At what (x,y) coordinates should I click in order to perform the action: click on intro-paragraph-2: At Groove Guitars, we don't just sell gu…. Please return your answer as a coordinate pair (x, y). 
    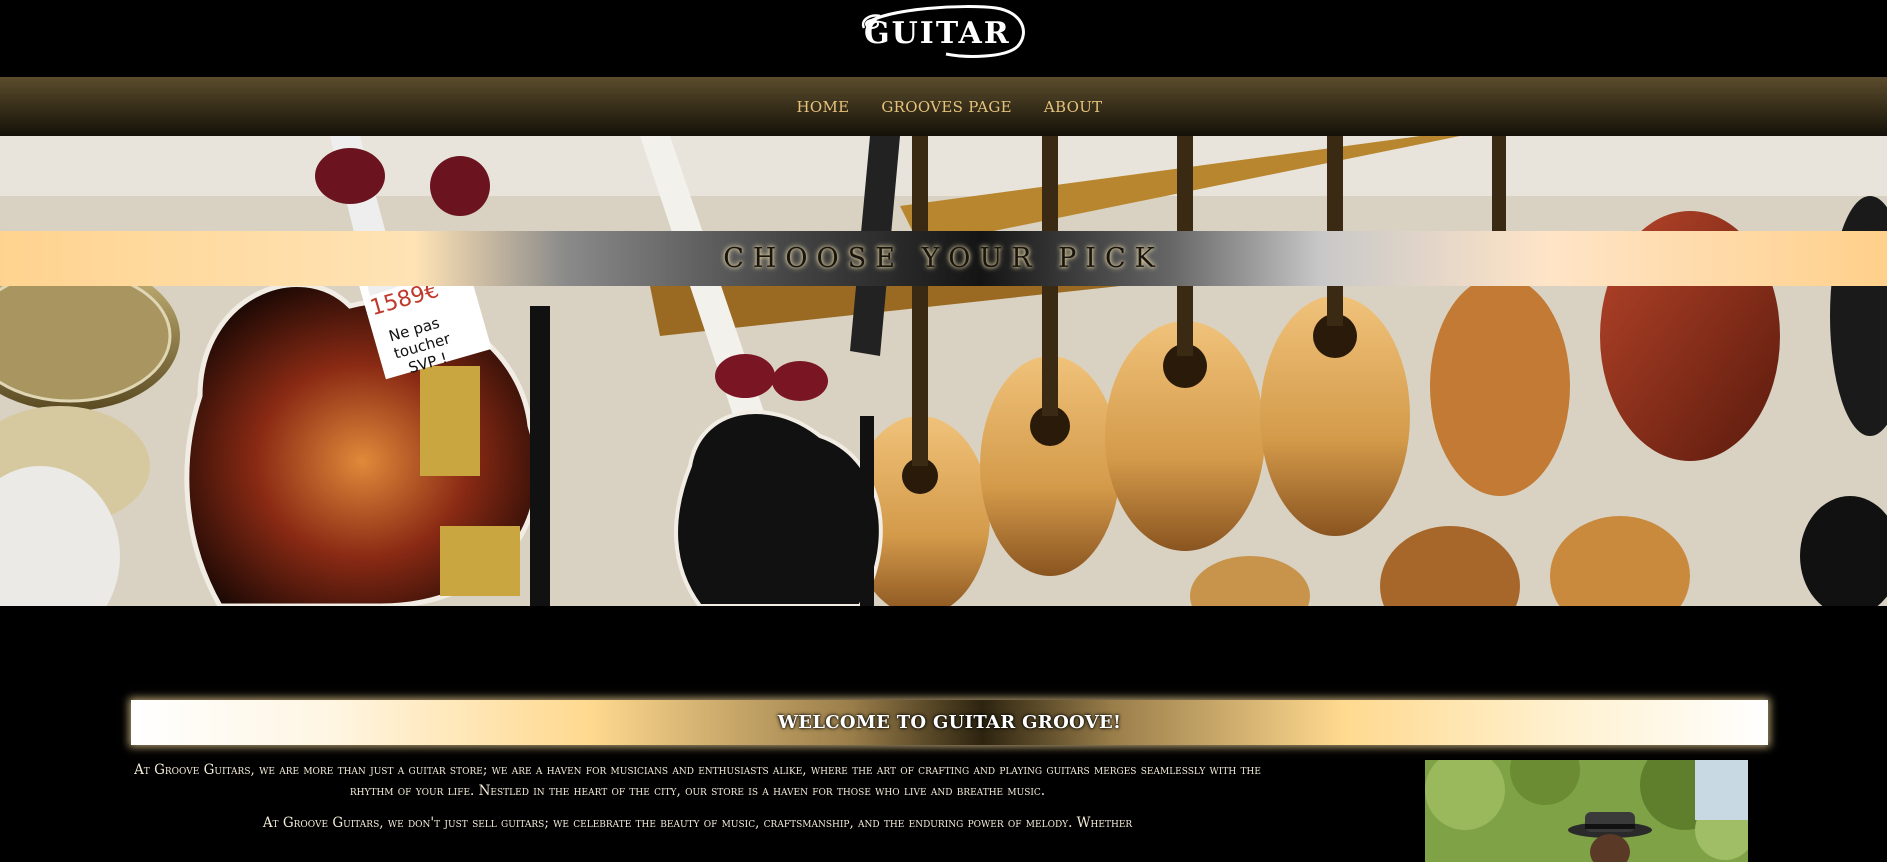
    Looking at the image, I should click on (697, 823).